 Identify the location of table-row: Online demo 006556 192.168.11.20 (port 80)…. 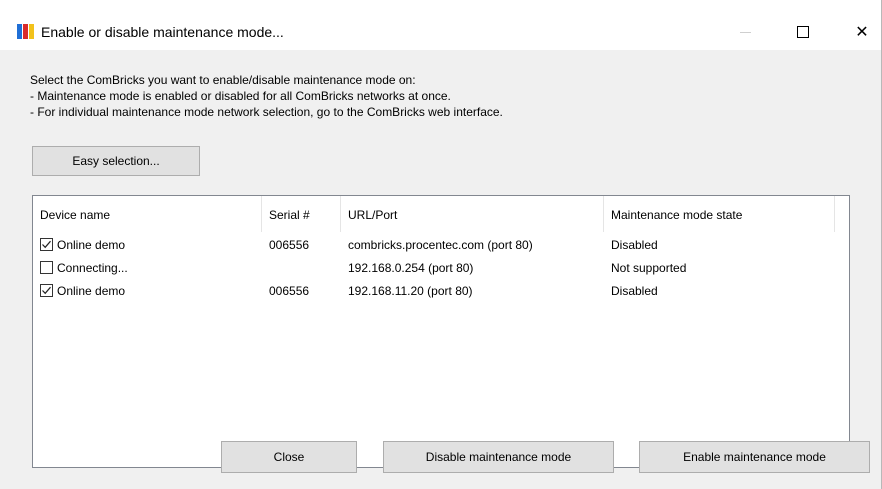
(441, 291).